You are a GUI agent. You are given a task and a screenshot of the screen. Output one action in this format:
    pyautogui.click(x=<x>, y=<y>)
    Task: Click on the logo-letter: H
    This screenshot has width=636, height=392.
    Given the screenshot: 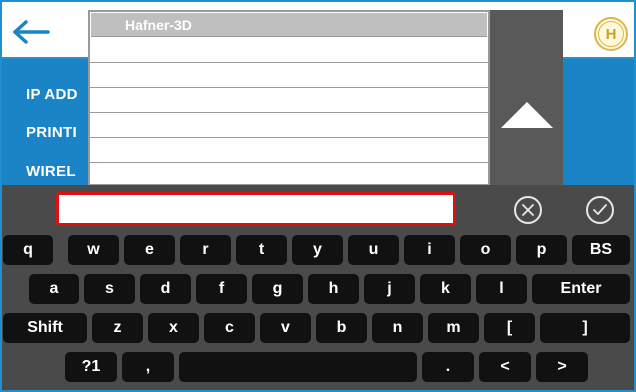 What is the action you would take?
    pyautogui.click(x=611, y=34)
    